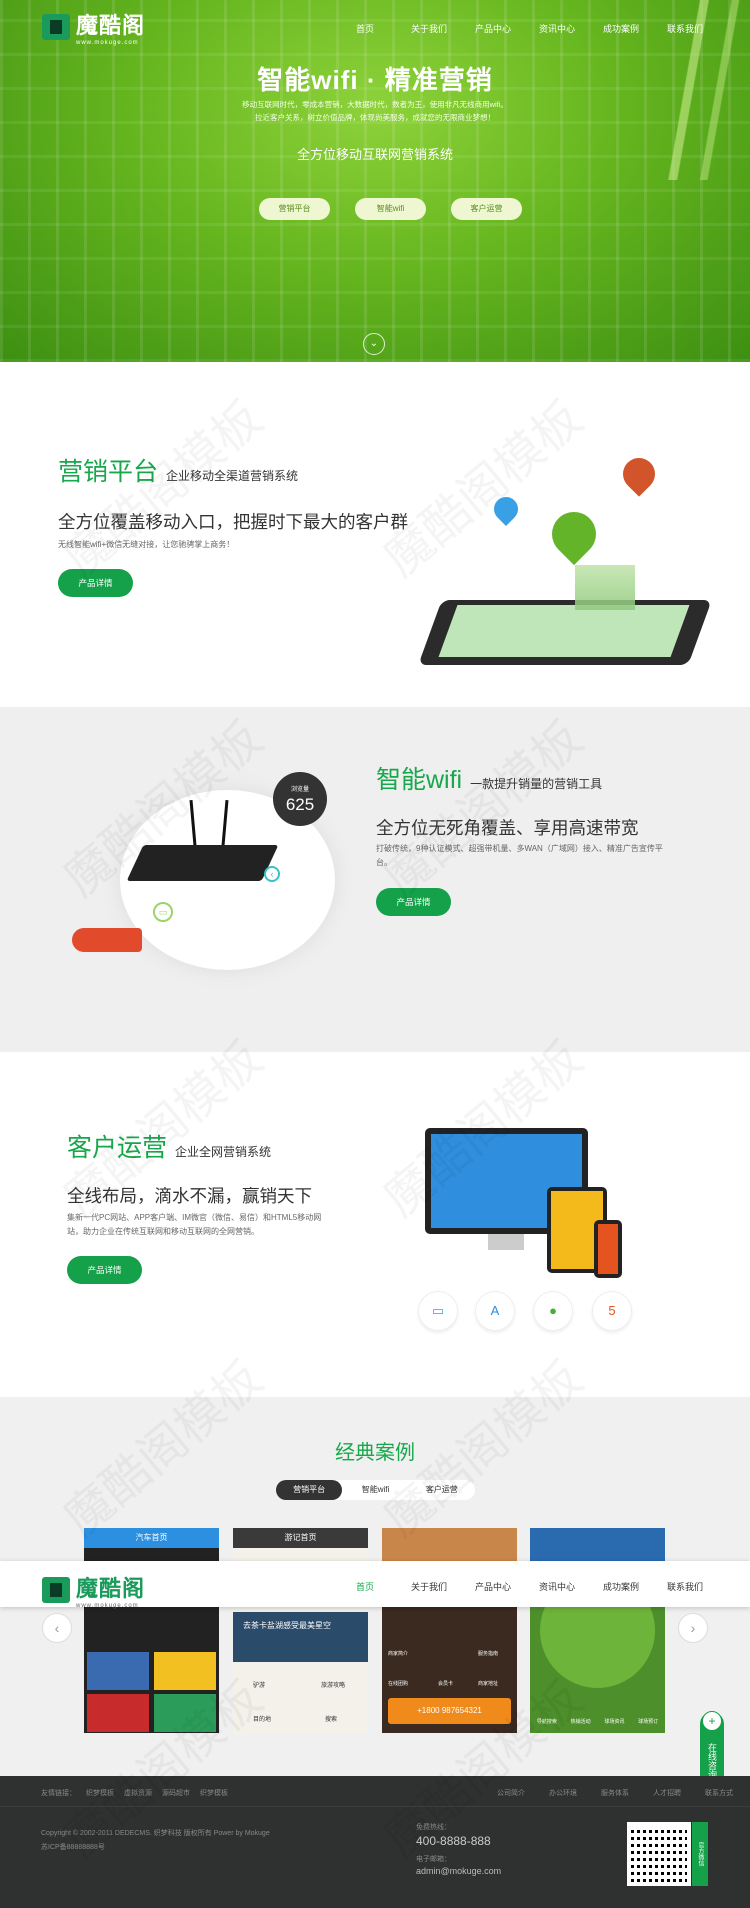 Image resolution: width=750 pixels, height=1908 pixels. What do you see at coordinates (429, 28) in the screenshot?
I see `nav-about: 关于我们` at bounding box center [429, 28].